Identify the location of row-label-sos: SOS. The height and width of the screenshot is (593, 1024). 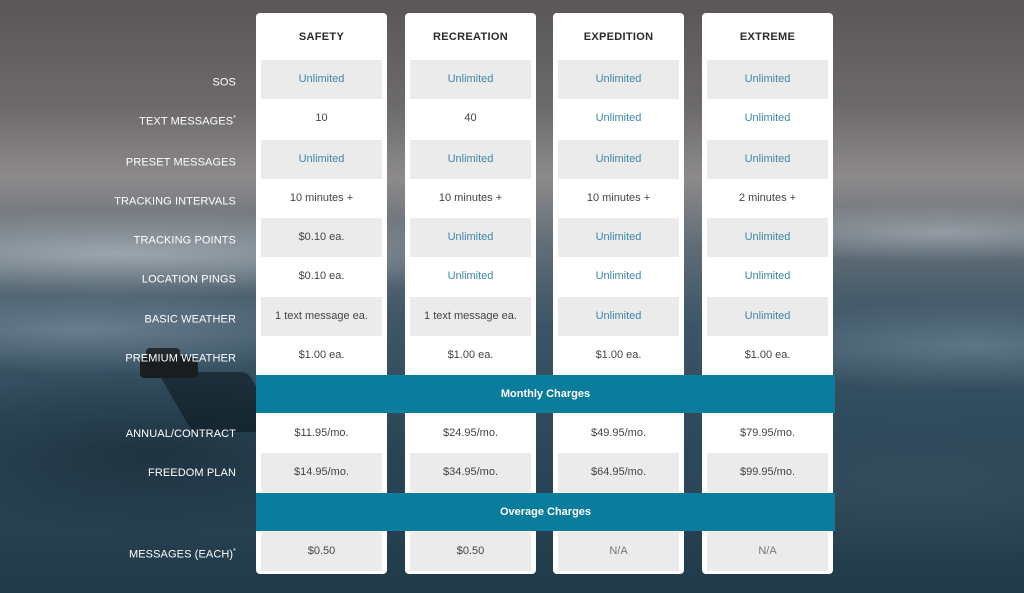
(118, 80).